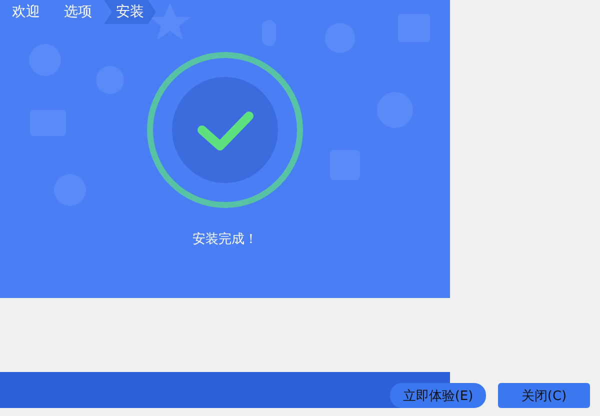  I want to click on dialog-button: 关闭(C), so click(544, 395).